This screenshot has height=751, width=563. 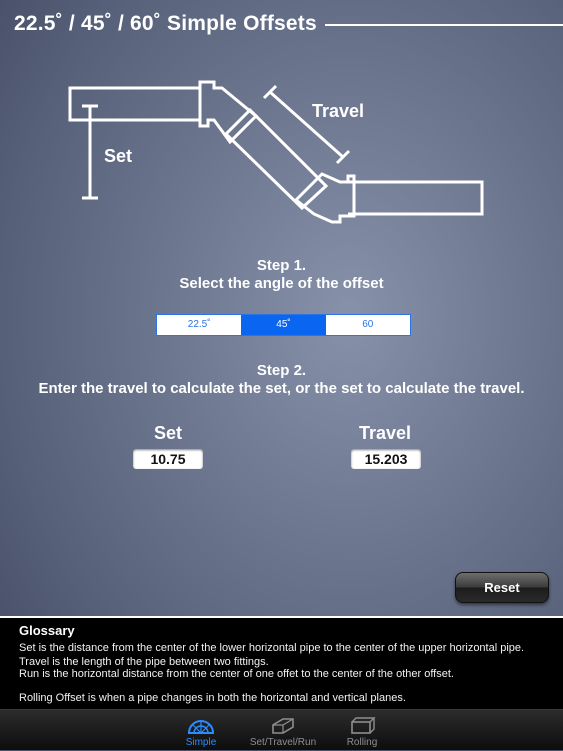 I want to click on offset-diagram-drawing, so click(x=276, y=152).